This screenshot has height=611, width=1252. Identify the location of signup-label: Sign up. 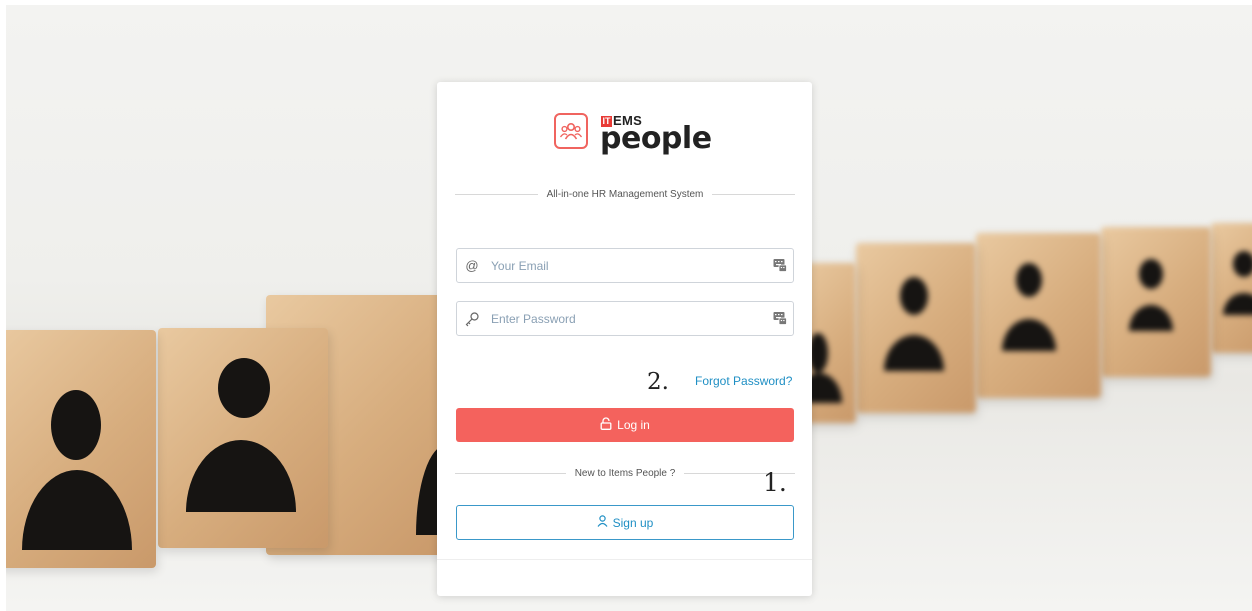
(633, 522).